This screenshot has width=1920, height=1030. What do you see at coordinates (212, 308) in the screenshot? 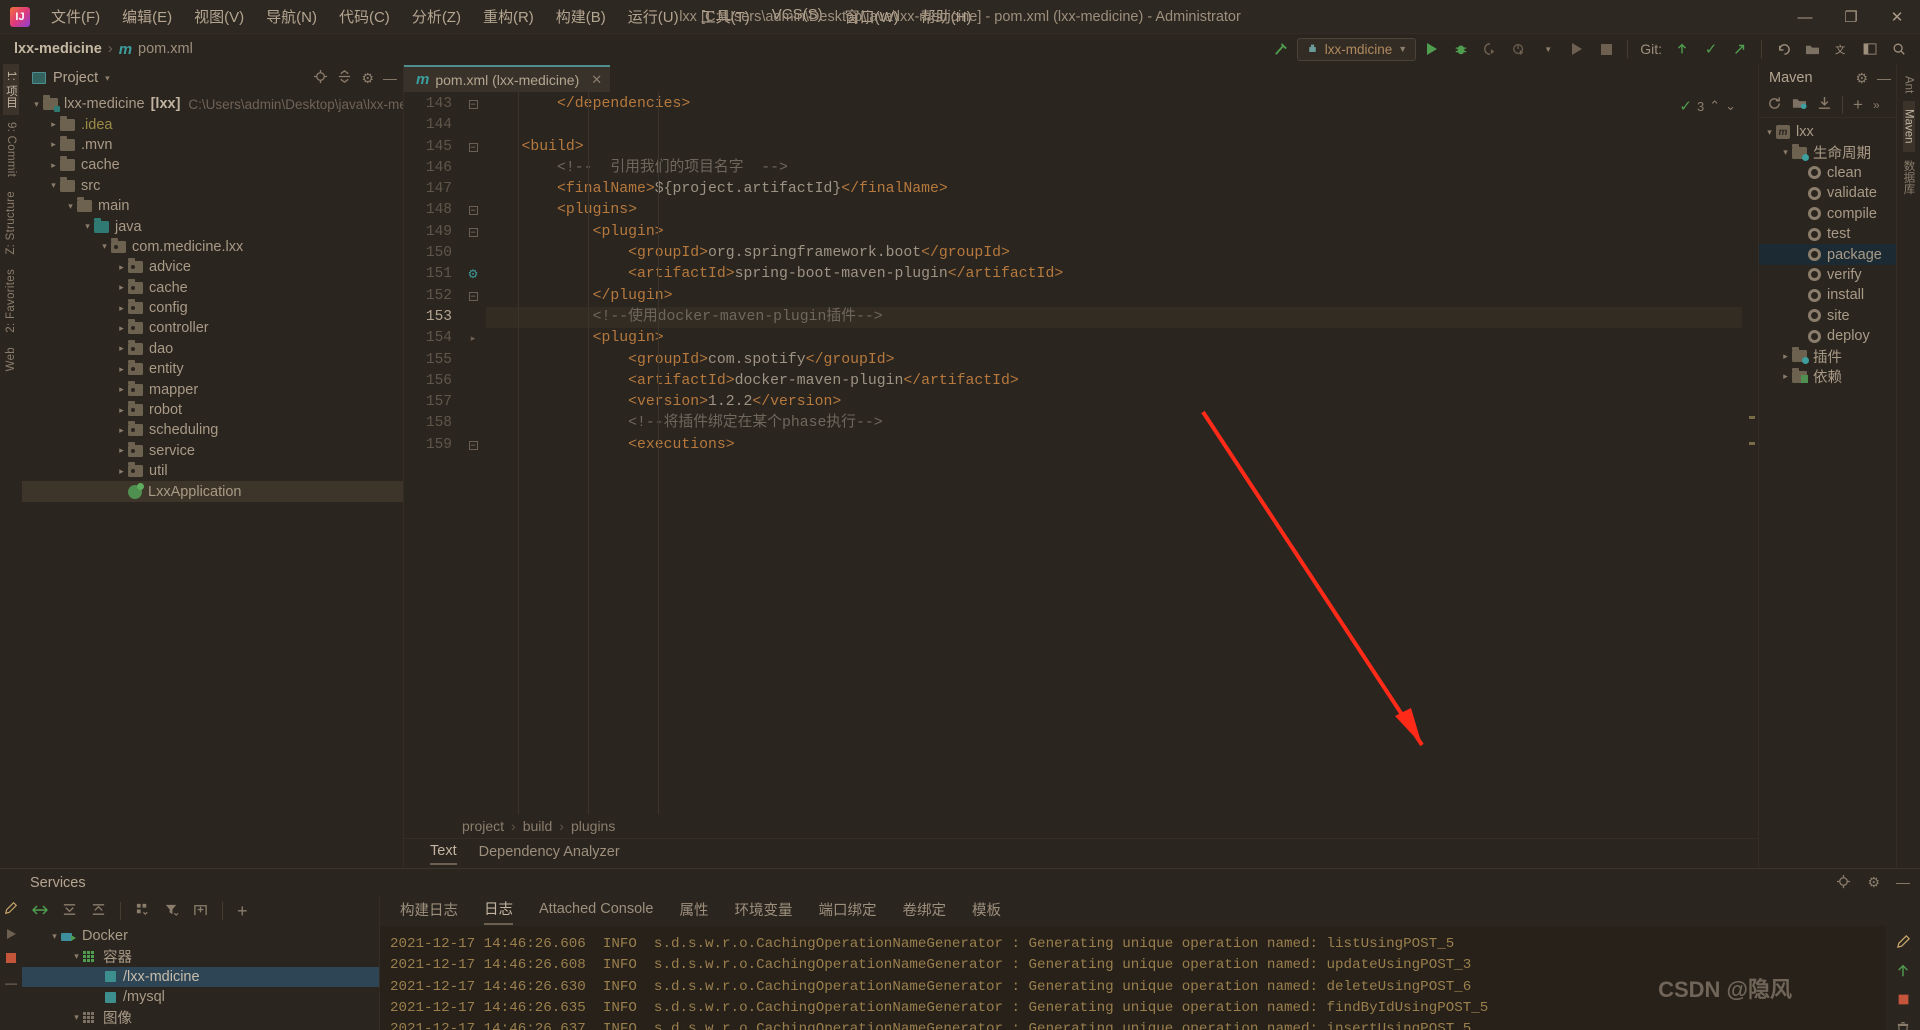
I see `tree-node-config: config` at bounding box center [212, 308].